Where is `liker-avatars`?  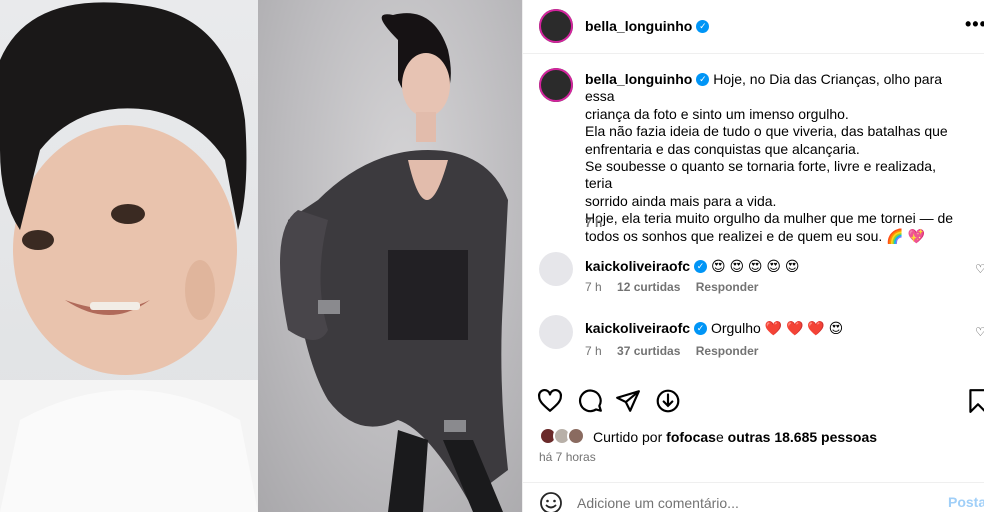
liker-avatars is located at coordinates (564, 437).